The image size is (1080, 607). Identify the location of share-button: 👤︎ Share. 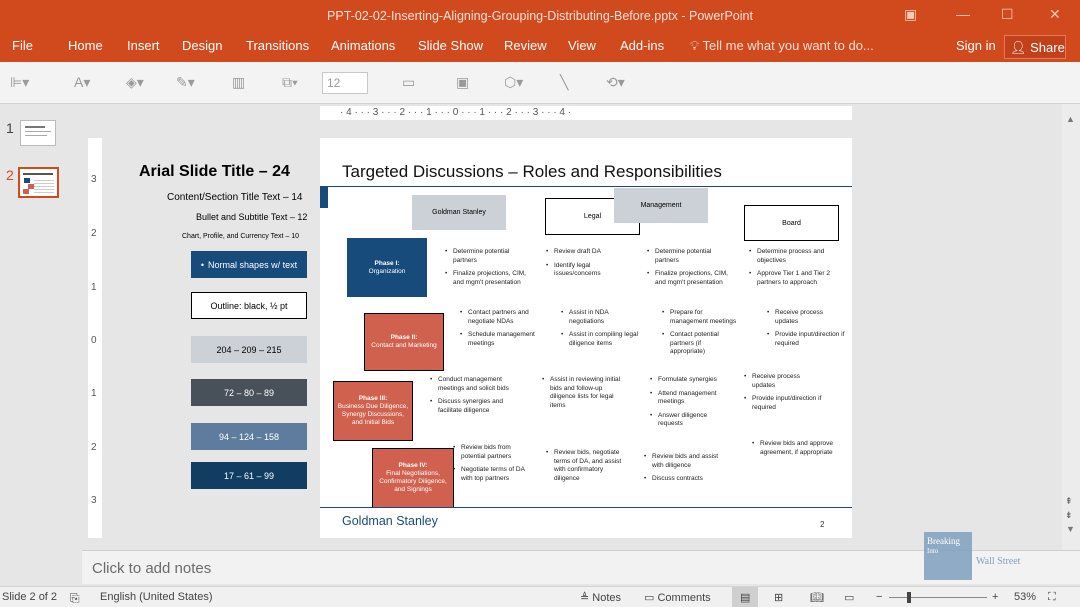
(1035, 47).